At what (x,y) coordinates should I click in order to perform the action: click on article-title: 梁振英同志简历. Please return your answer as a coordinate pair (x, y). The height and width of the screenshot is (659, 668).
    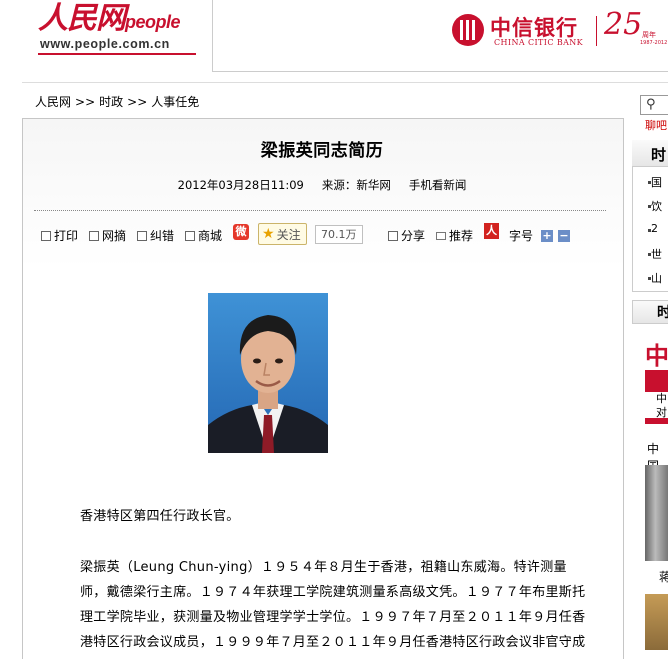
    Looking at the image, I should click on (322, 151).